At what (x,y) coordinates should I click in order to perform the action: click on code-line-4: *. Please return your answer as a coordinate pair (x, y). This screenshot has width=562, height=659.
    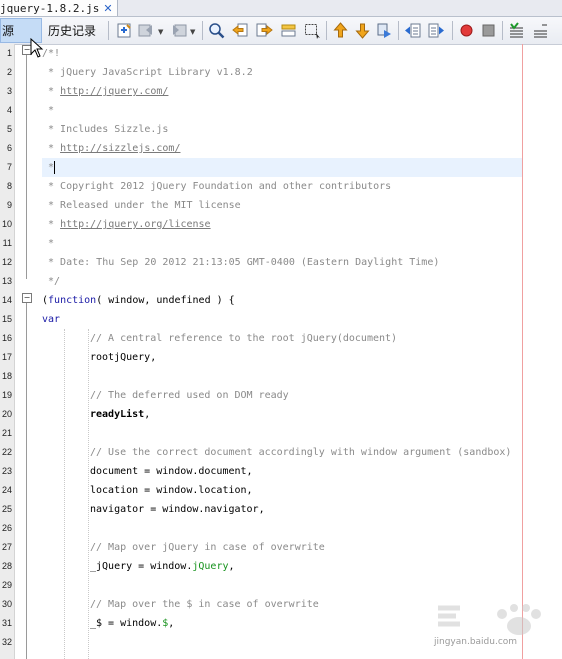
    Looking at the image, I should click on (48, 110).